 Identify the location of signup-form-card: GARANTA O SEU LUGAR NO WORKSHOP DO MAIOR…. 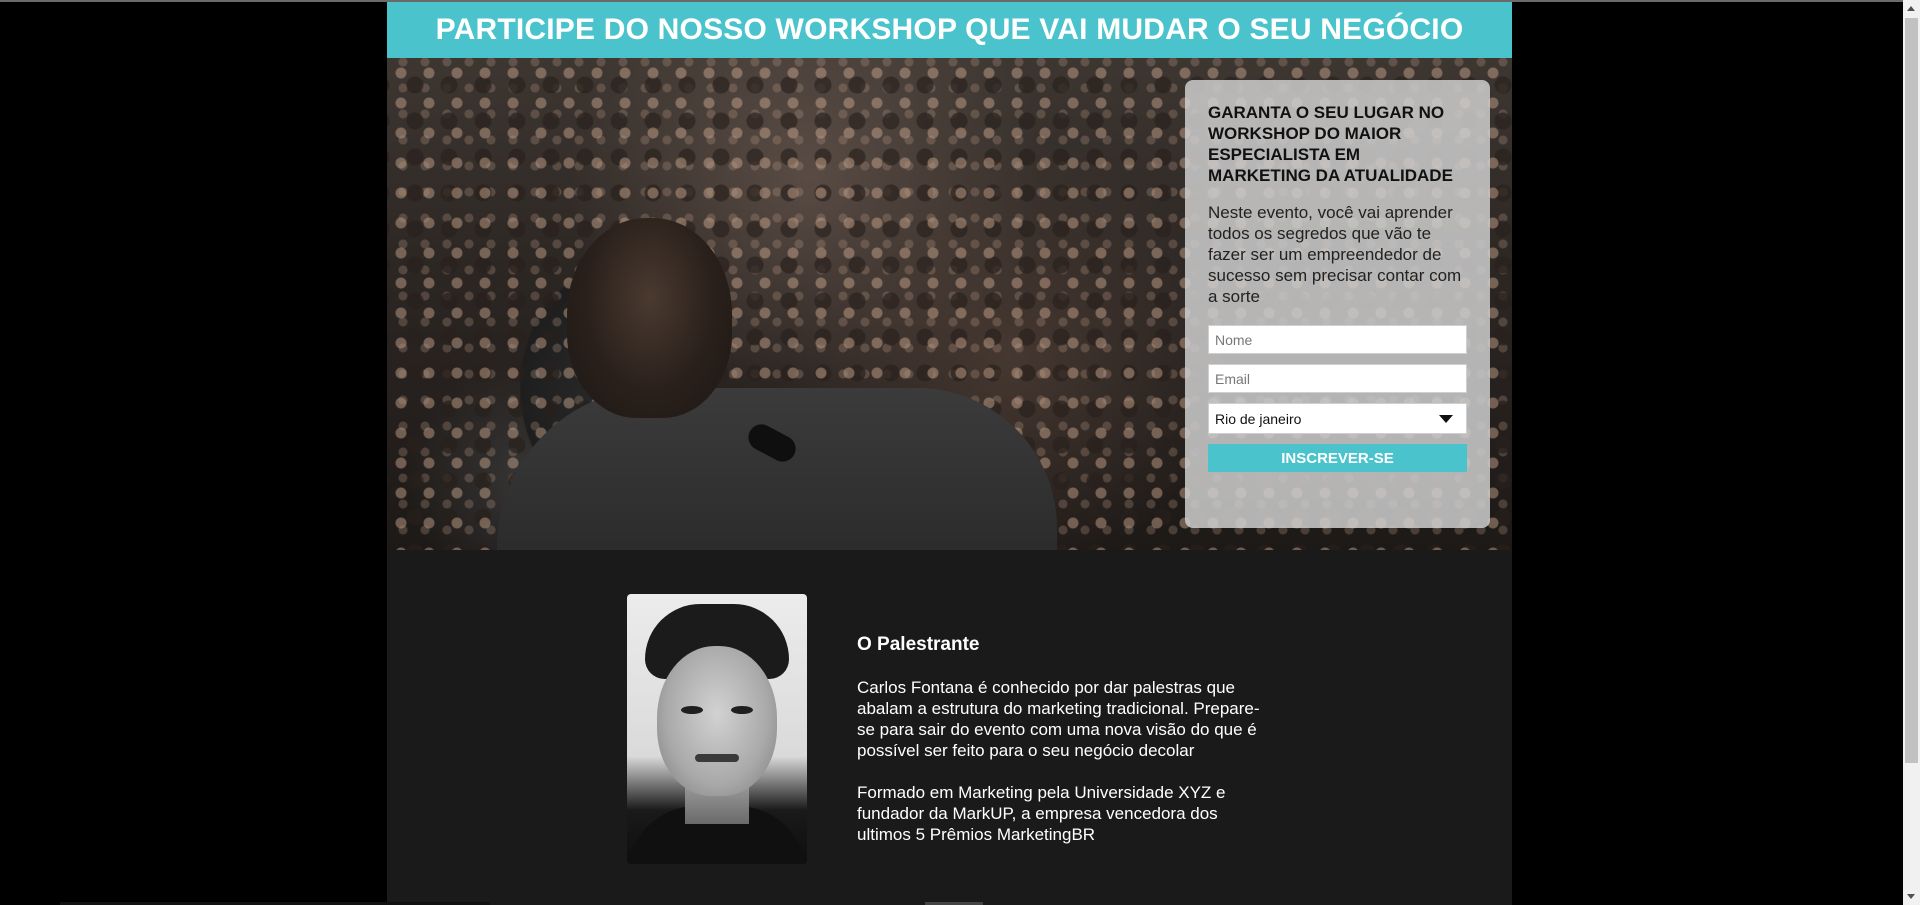
(1337, 304).